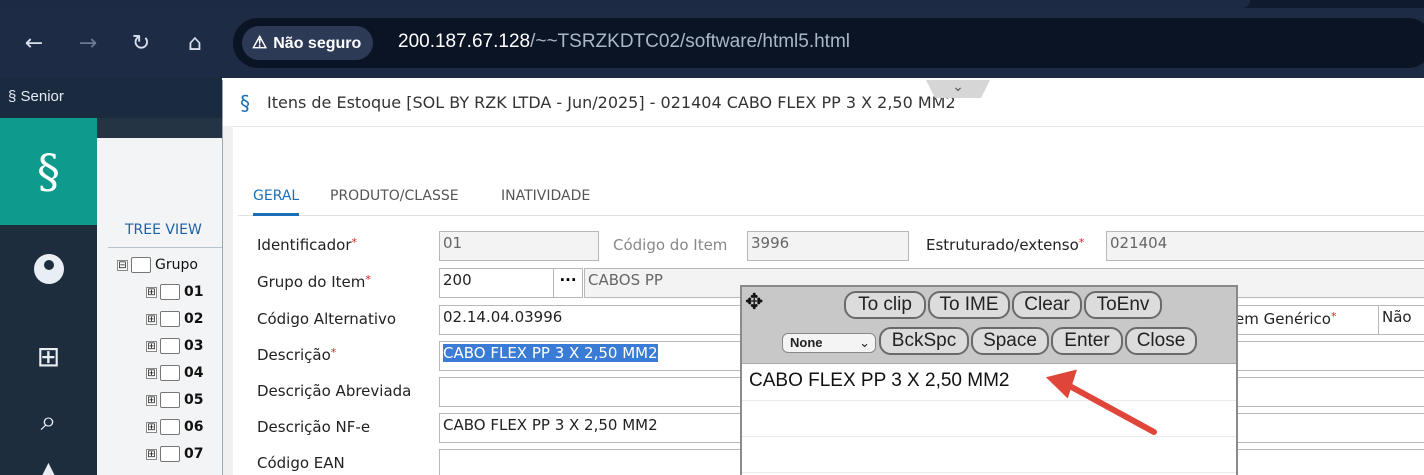  Describe the element at coordinates (879, 380) in the screenshot. I see `ime-text: CABO FLEX PP 3 X 2,50 MM2` at that location.